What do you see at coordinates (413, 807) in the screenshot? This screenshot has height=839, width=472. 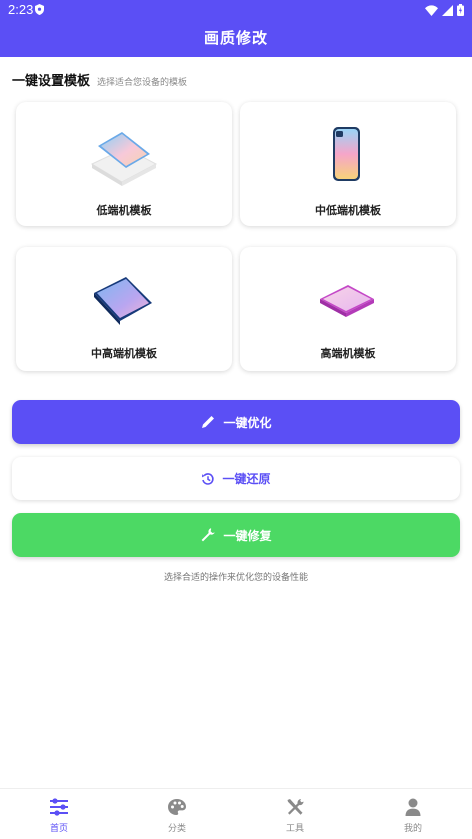 I see `person-icon` at bounding box center [413, 807].